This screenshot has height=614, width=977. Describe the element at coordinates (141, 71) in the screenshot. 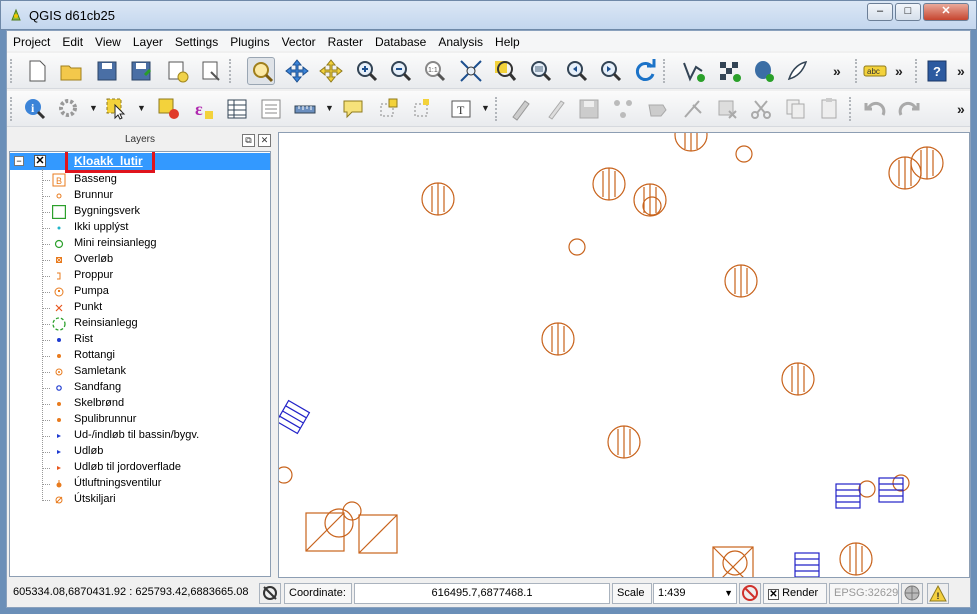

I see `save-as-icon` at that location.